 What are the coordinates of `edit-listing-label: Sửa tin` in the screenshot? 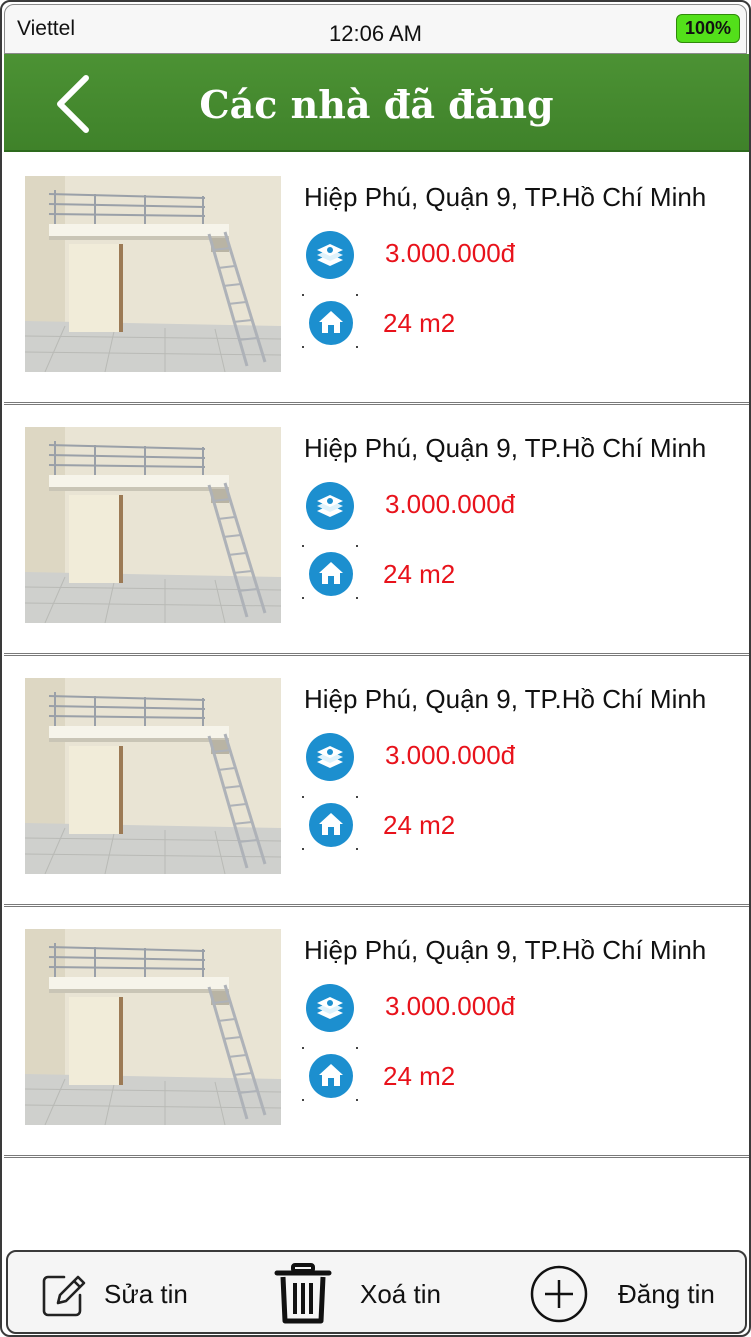 It's located at (146, 1293).